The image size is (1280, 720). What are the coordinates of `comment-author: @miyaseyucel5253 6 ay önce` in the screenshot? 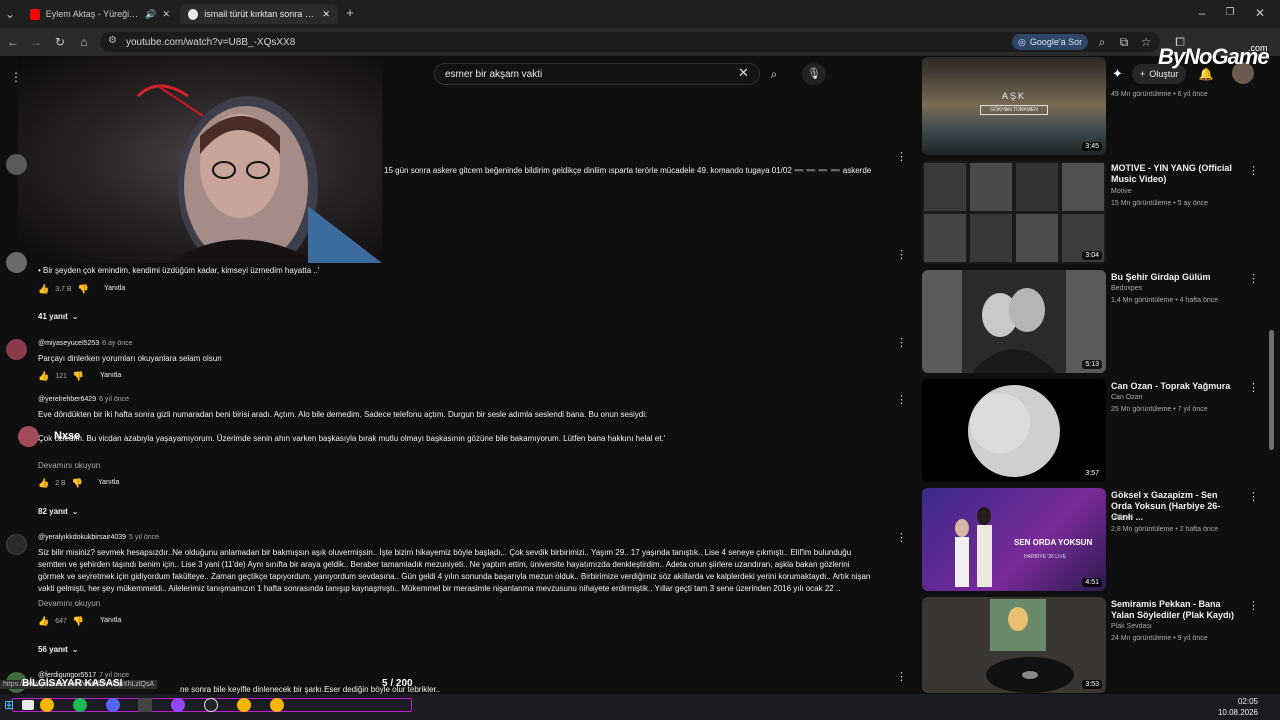 It's located at (85, 343).